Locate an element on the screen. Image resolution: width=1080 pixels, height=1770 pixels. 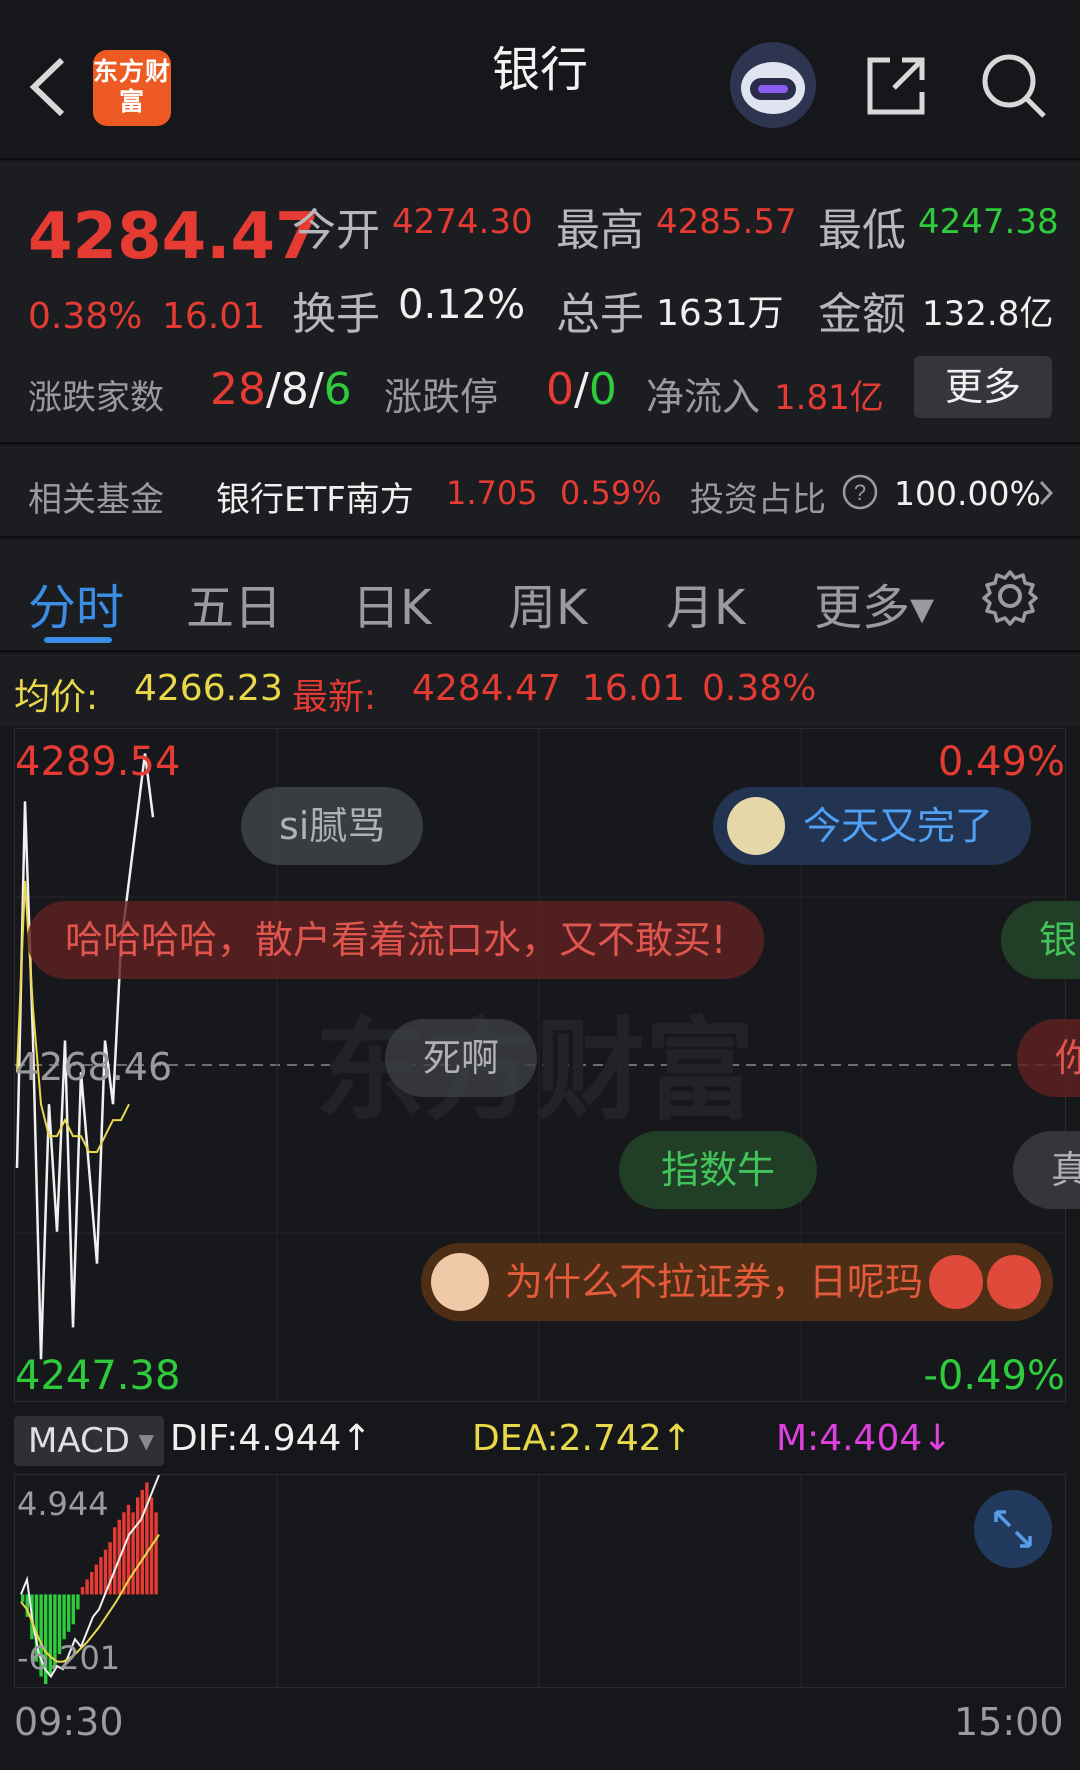
fund-percent: 0.59% is located at coordinates (611, 493).